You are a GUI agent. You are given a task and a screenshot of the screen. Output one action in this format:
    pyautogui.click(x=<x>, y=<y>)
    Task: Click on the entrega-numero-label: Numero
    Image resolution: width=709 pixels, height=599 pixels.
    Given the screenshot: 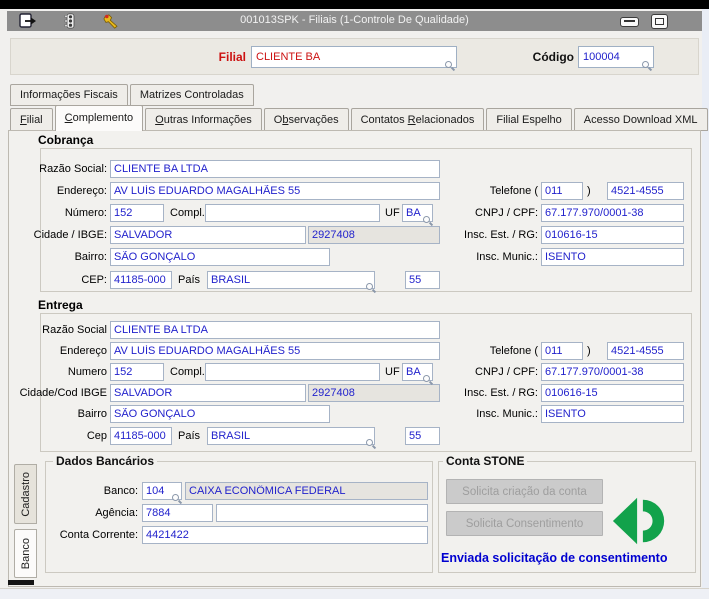 What is the action you would take?
    pyautogui.click(x=87, y=372)
    